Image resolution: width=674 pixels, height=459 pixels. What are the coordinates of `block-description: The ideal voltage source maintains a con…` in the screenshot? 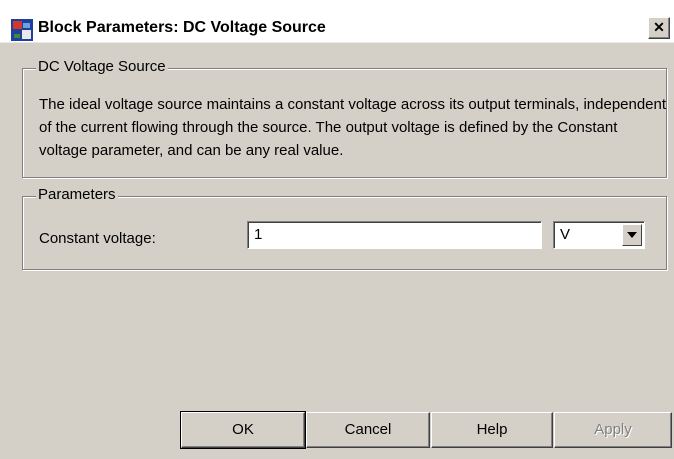 It's located at (353, 127).